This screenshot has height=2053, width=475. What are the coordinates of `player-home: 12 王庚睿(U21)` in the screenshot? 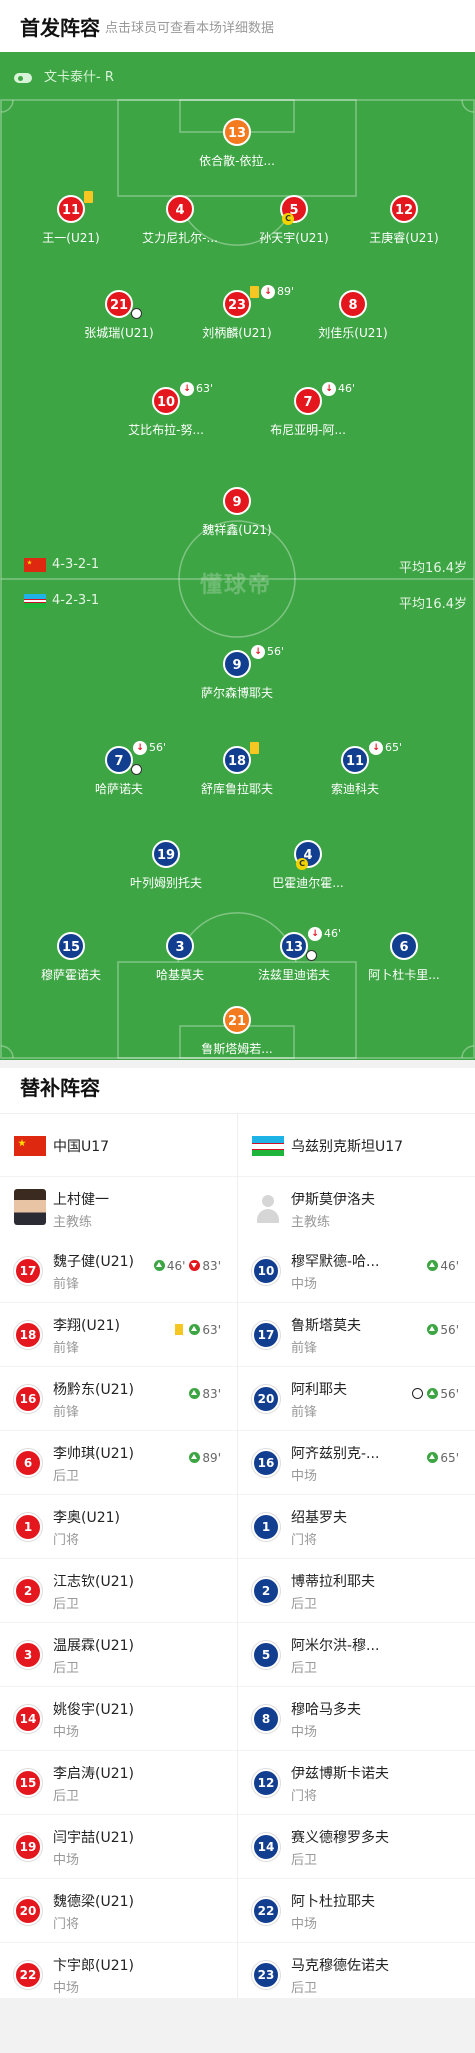 It's located at (404, 220).